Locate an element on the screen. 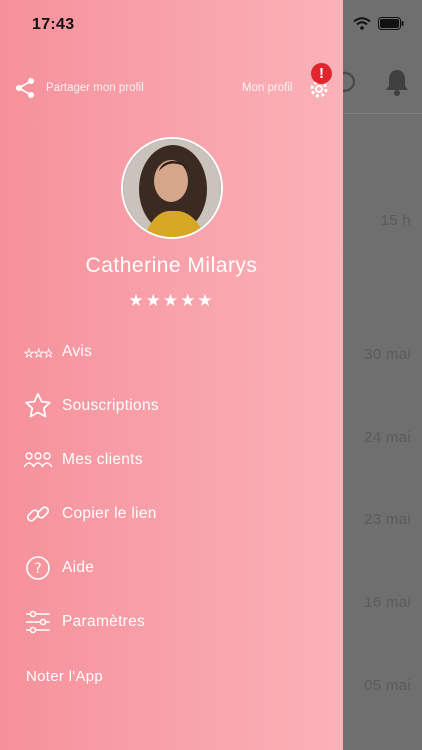 The width and height of the screenshot is (422, 750). share-profile-label: Partager mon profil is located at coordinates (95, 88).